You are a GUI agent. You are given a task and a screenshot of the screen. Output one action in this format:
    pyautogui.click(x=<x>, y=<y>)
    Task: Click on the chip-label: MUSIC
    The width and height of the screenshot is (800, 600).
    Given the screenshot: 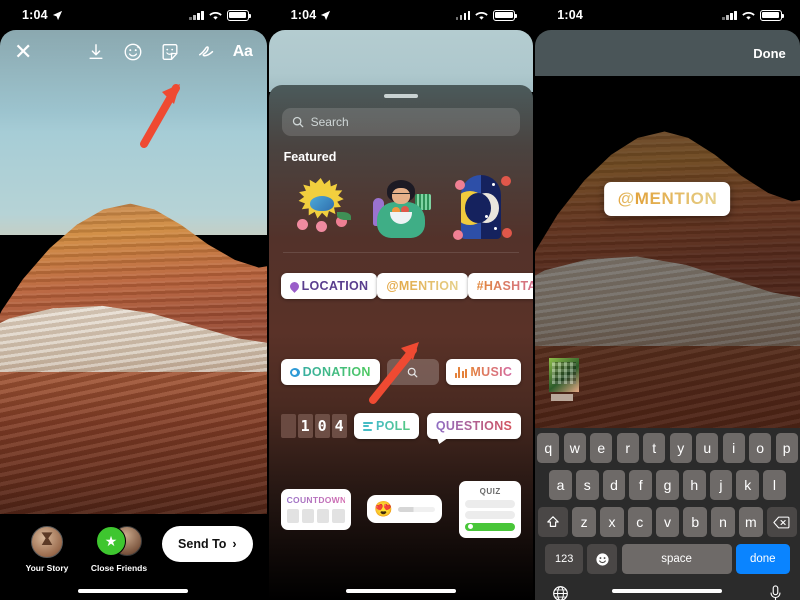 What is the action you would take?
    pyautogui.click(x=491, y=372)
    